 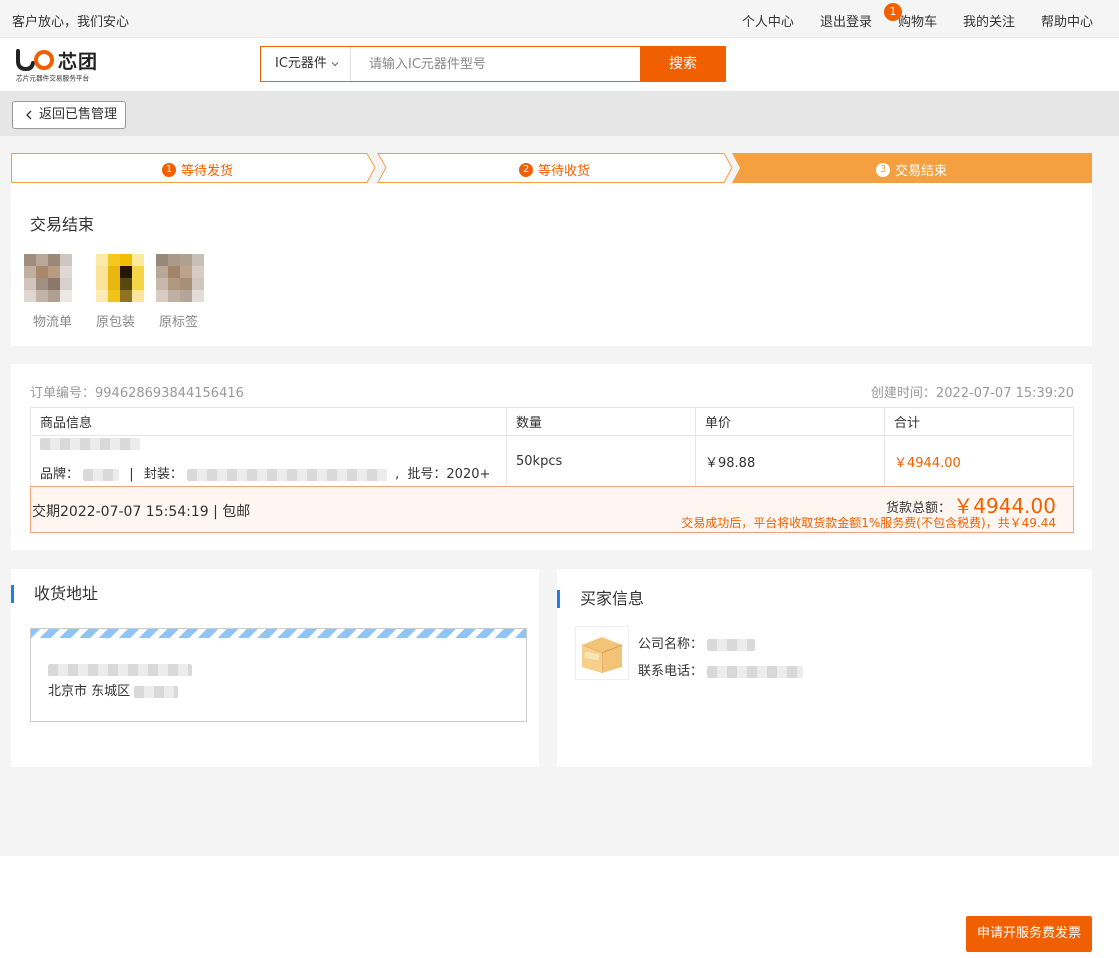 What do you see at coordinates (683, 64) in the screenshot?
I see `search-button: 搜索` at bounding box center [683, 64].